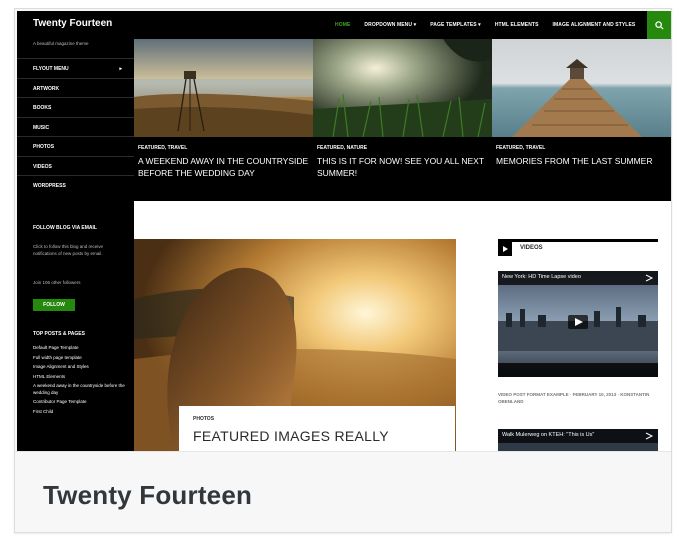  I want to click on top-post-link: First Child, so click(79, 412).